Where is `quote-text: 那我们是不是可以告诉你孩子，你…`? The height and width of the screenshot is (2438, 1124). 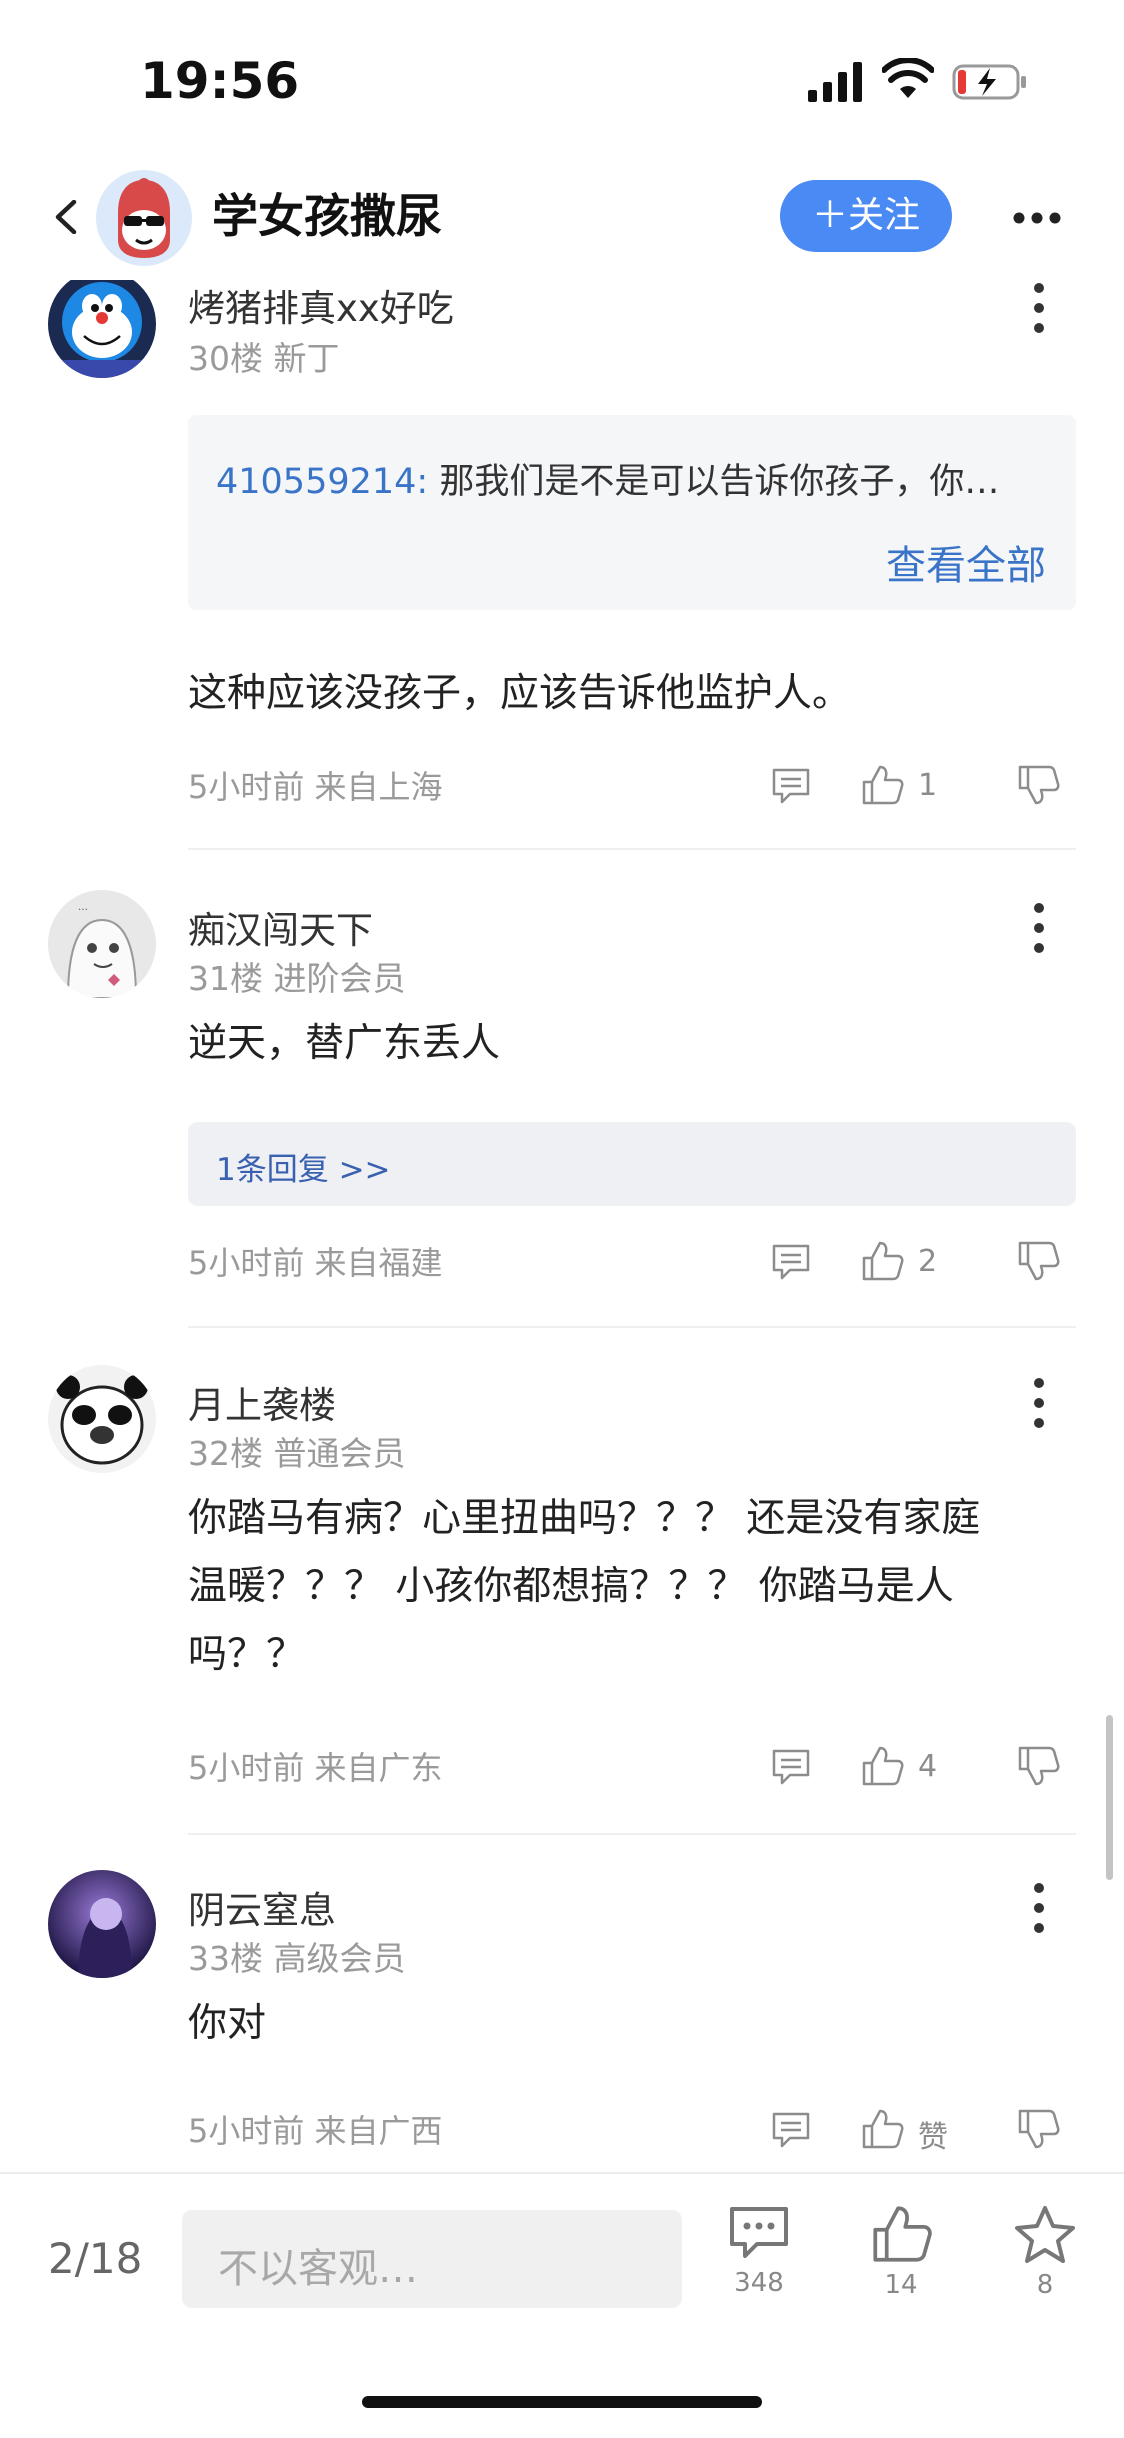
quote-text: 那我们是不是可以告诉你孩子，你… is located at coordinates (714, 482).